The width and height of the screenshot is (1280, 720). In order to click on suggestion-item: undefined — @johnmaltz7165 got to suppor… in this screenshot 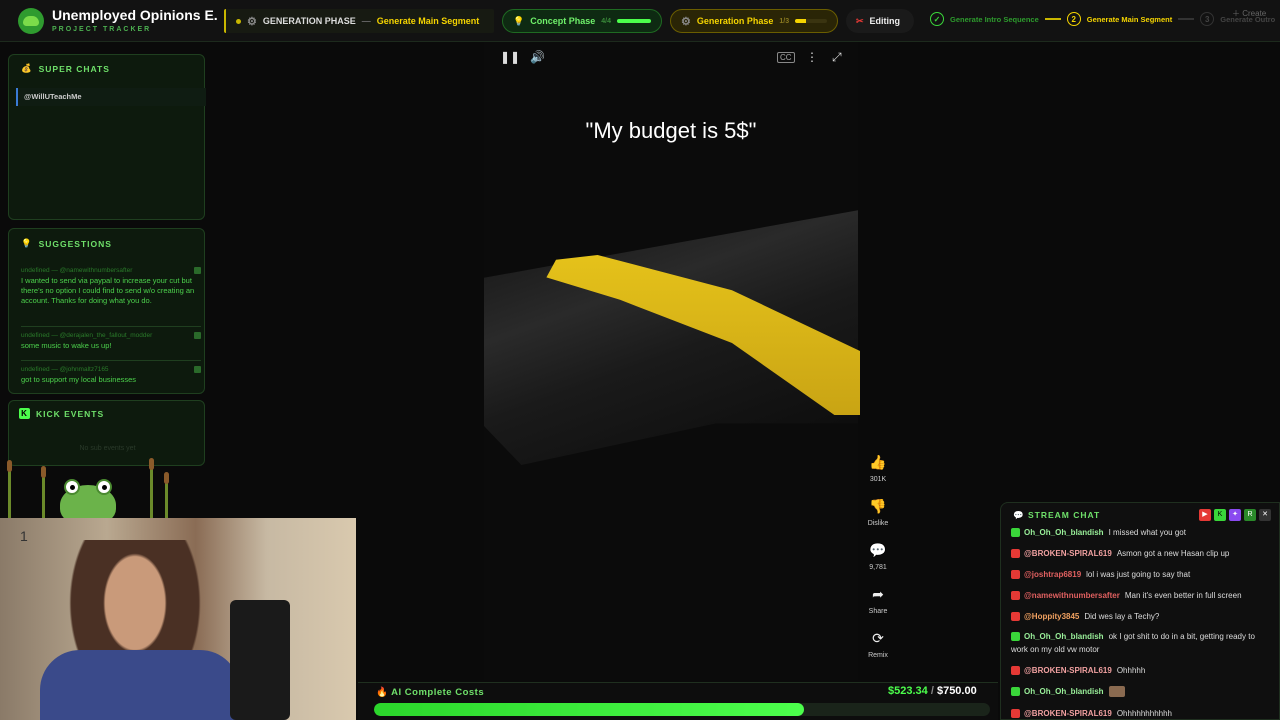, I will do `click(111, 375)`.